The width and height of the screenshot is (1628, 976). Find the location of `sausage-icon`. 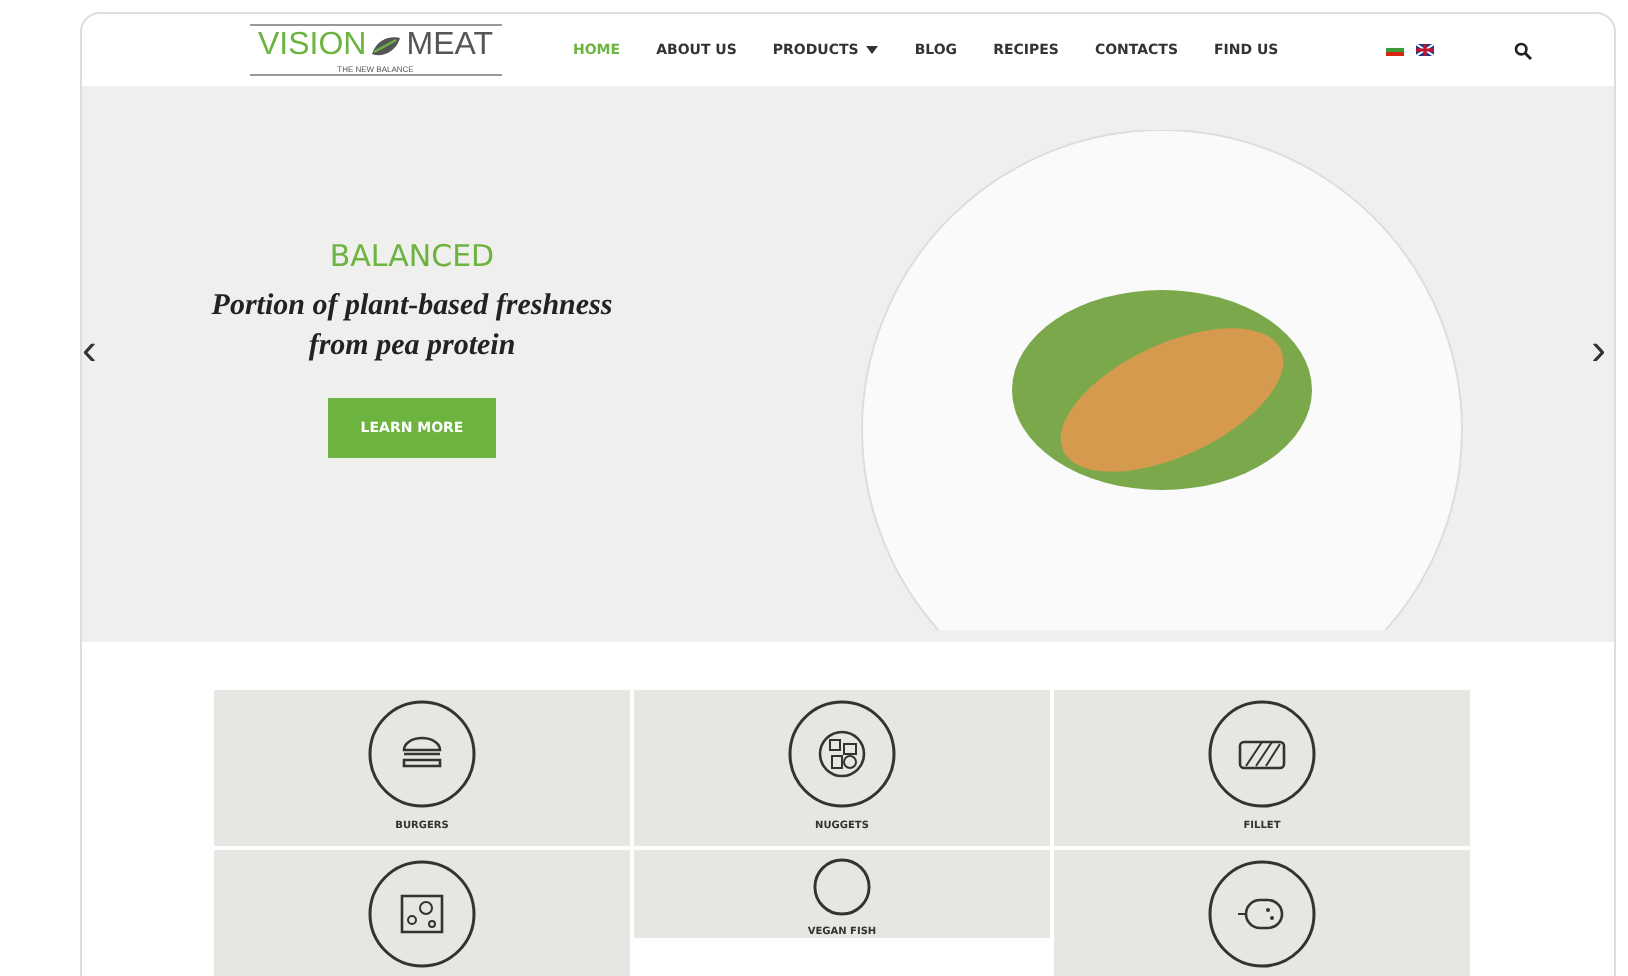

sausage-icon is located at coordinates (1262, 914).